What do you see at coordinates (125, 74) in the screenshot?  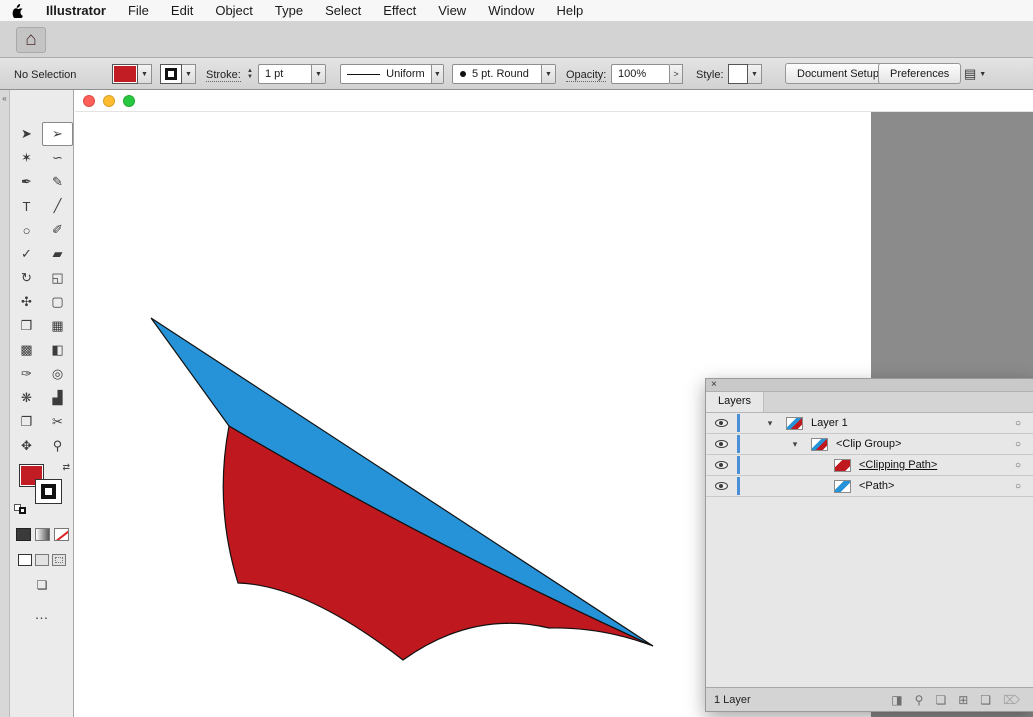 I see `fill-color-swatch` at bounding box center [125, 74].